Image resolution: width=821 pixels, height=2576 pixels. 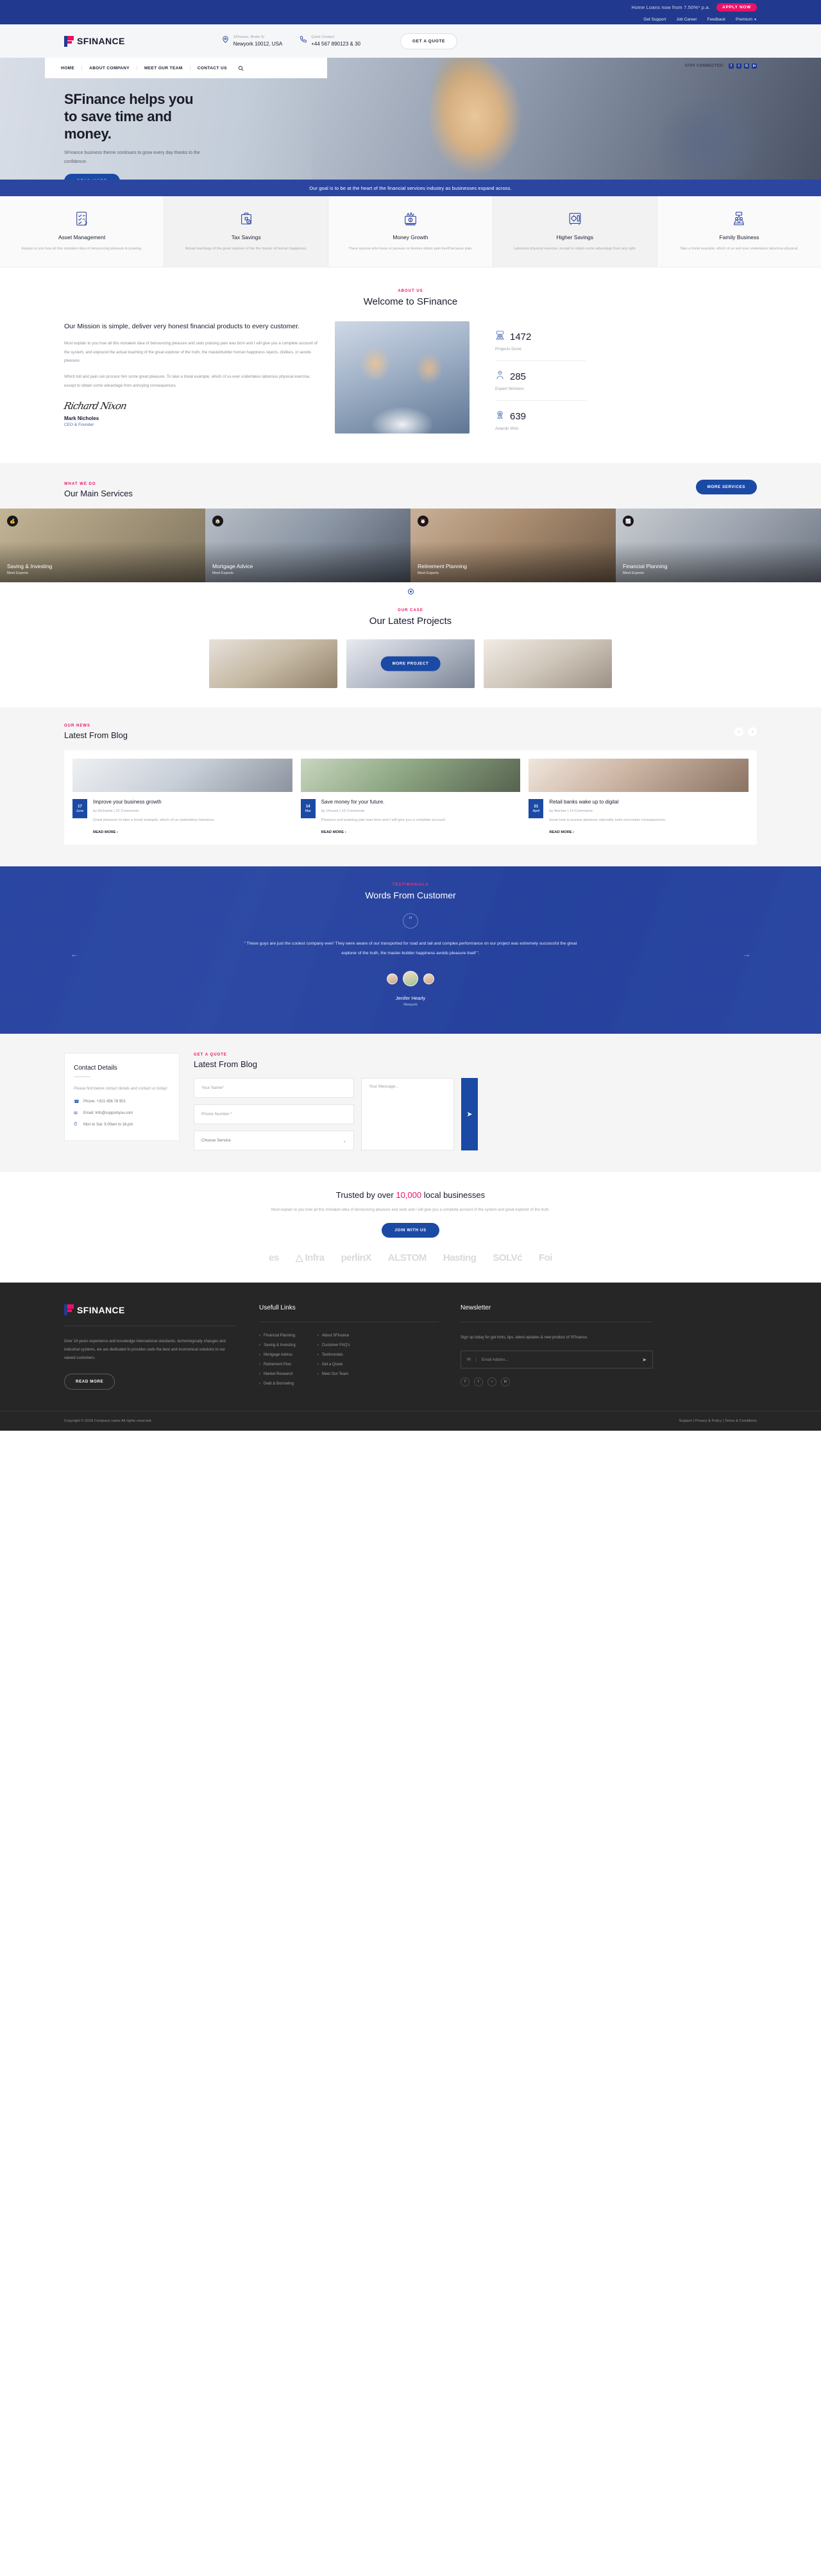 I want to click on name-input: Your Name*, so click(x=274, y=1088).